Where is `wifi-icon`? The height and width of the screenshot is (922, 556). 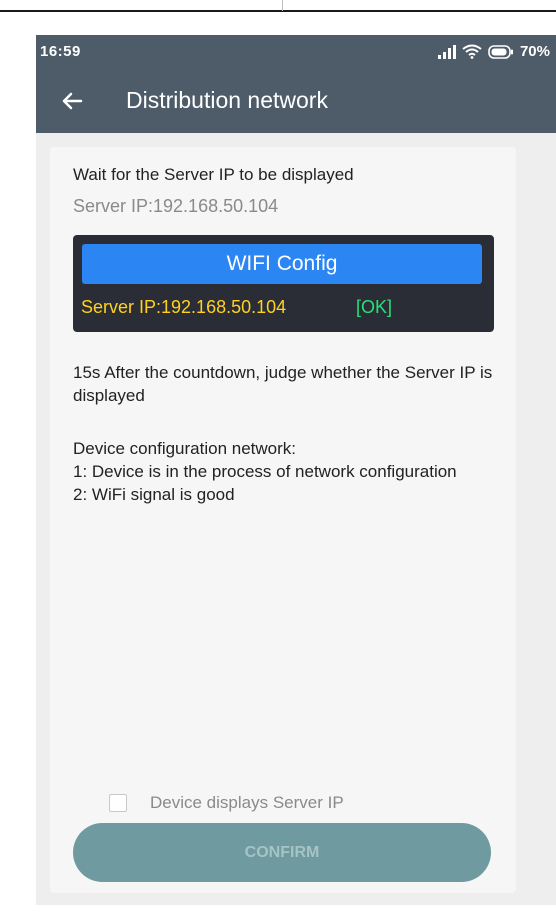
wifi-icon is located at coordinates (472, 51).